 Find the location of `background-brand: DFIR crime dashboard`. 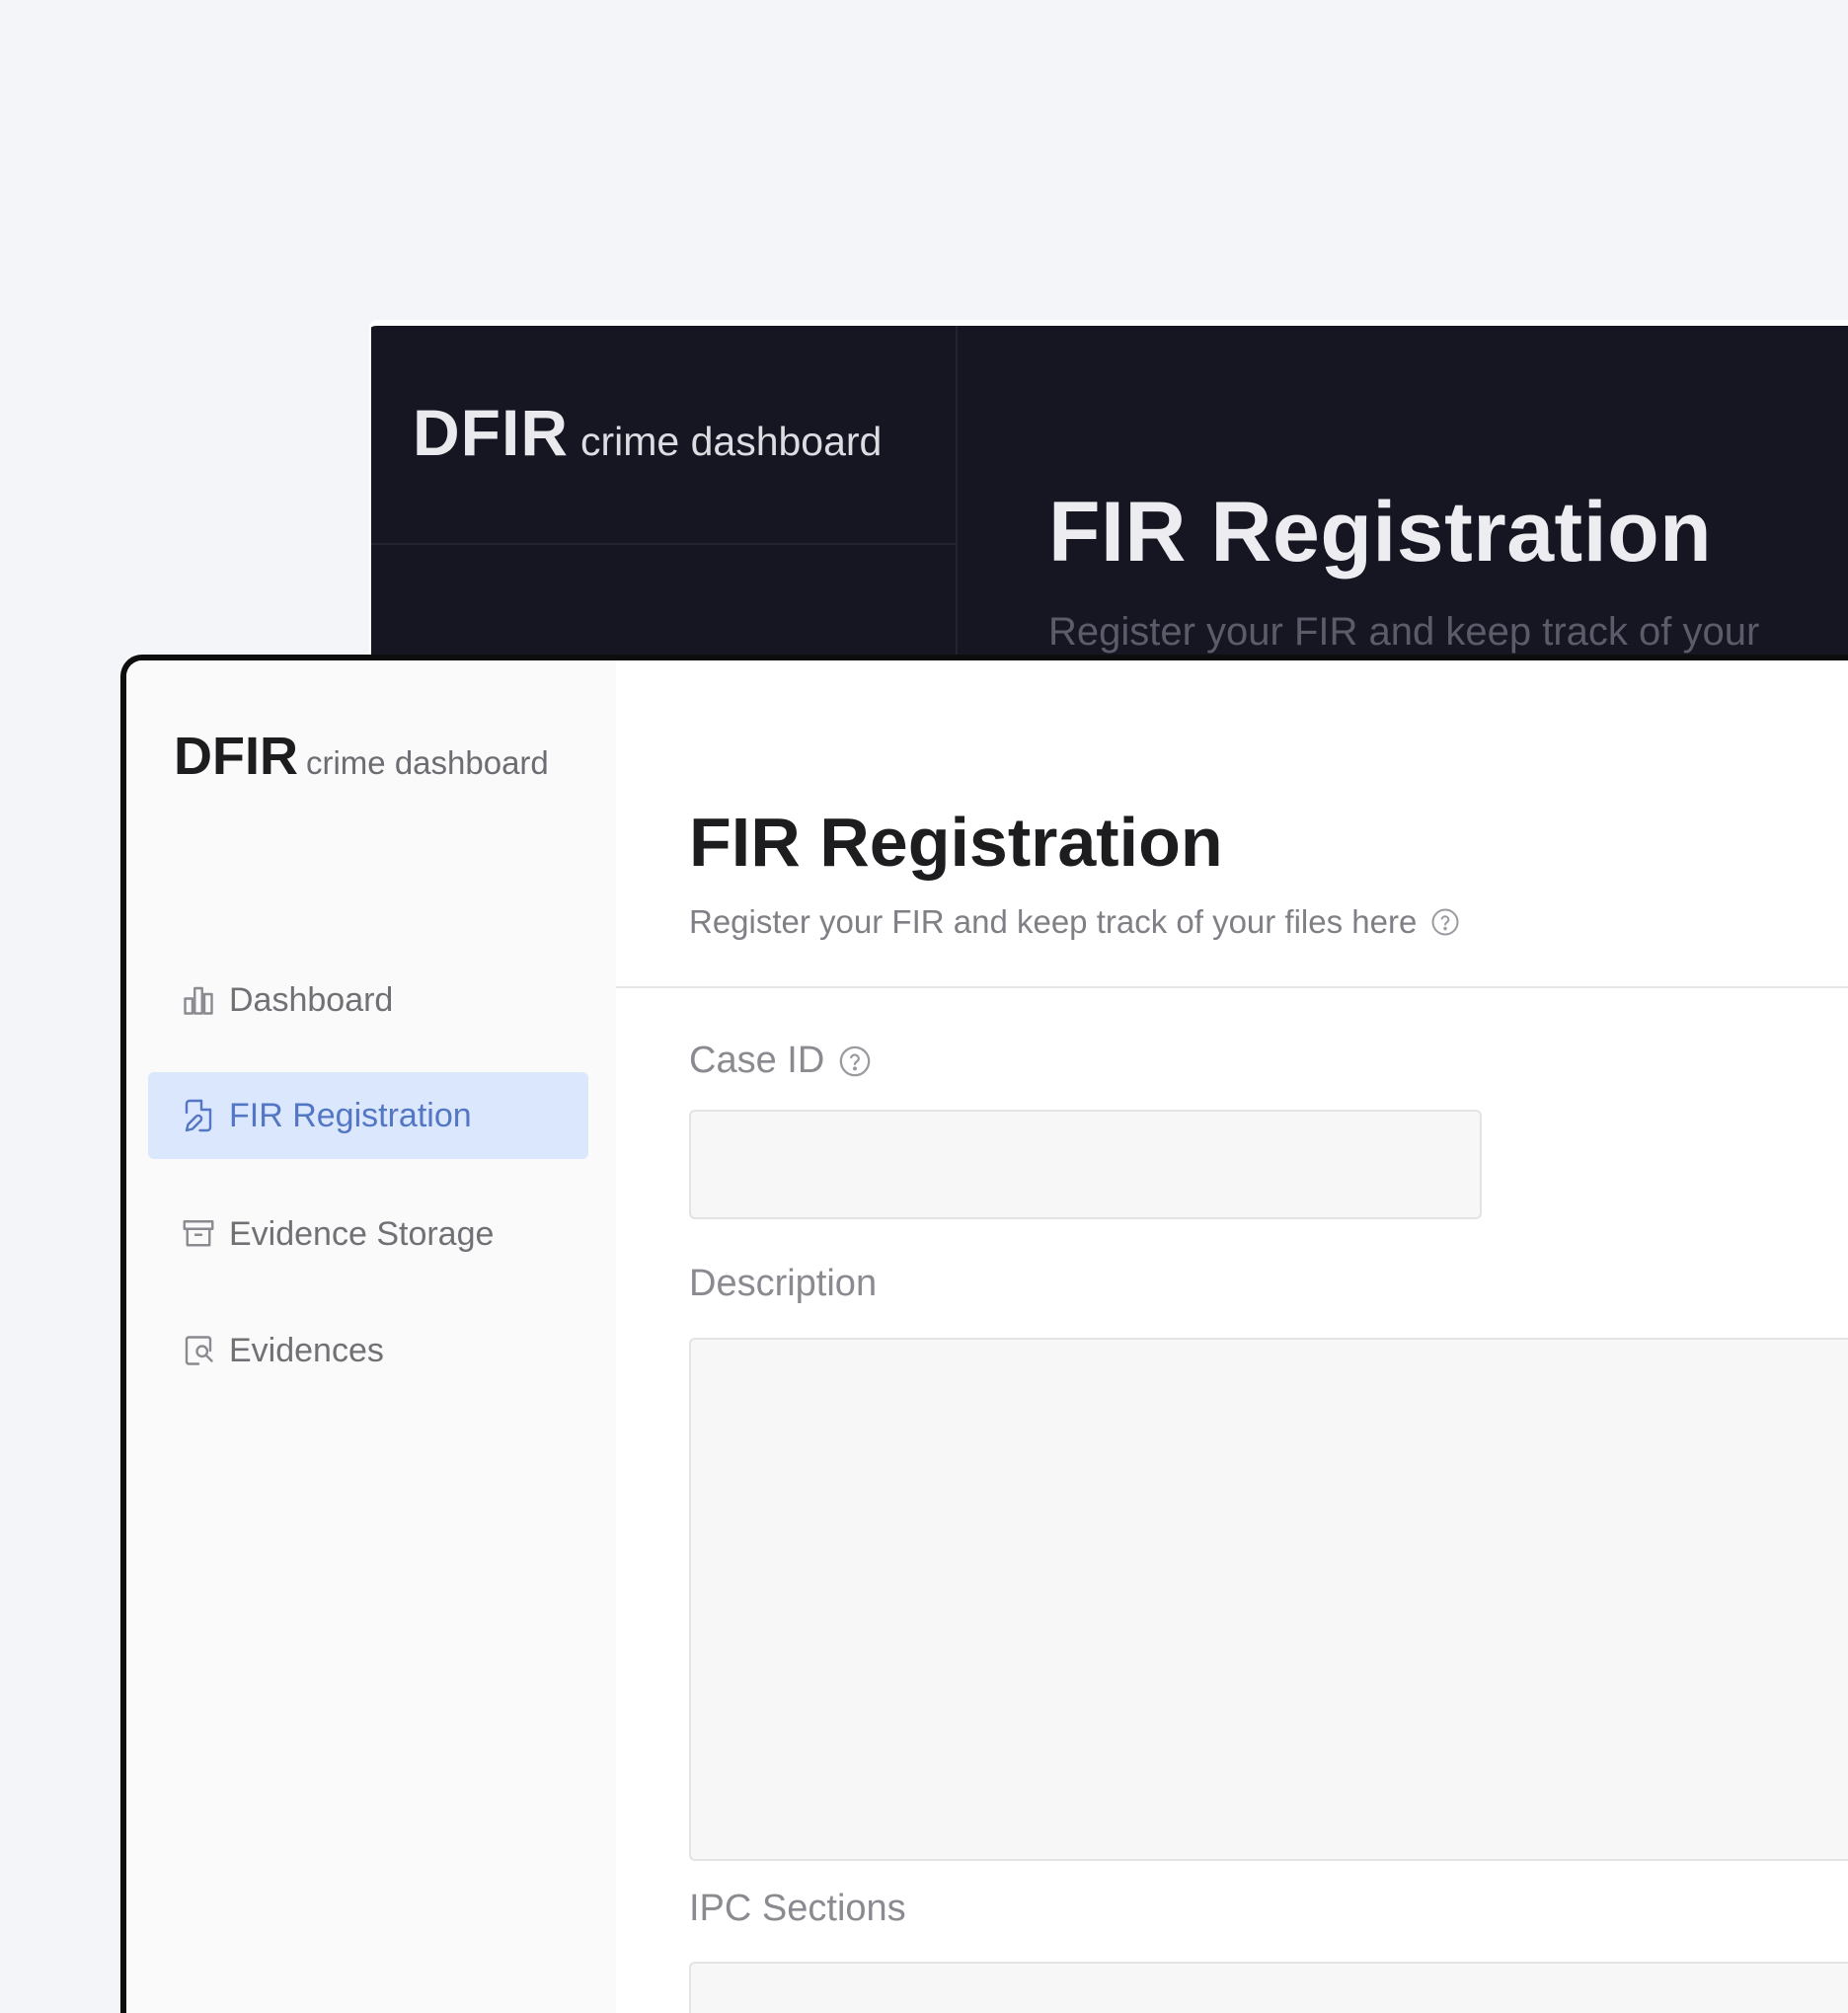

background-brand: DFIR crime dashboard is located at coordinates (647, 432).